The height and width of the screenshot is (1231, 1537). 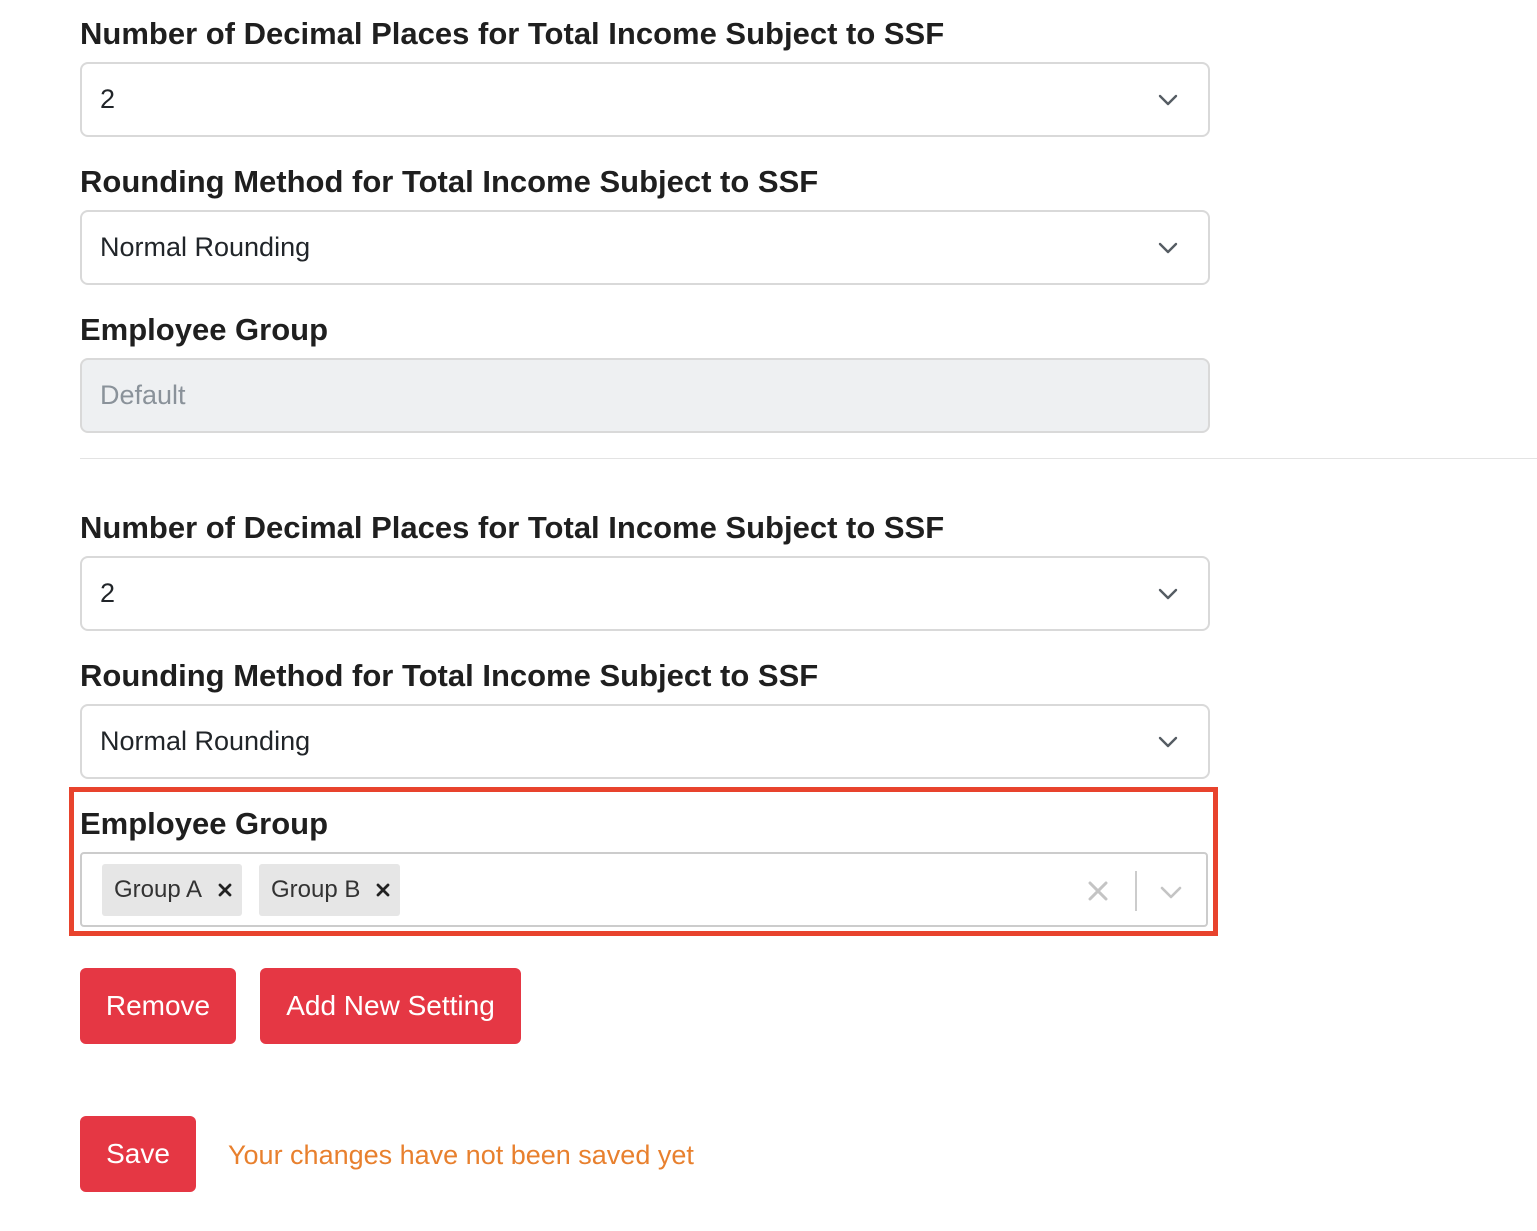 I want to click on group-chip-label: Group B, so click(x=316, y=889).